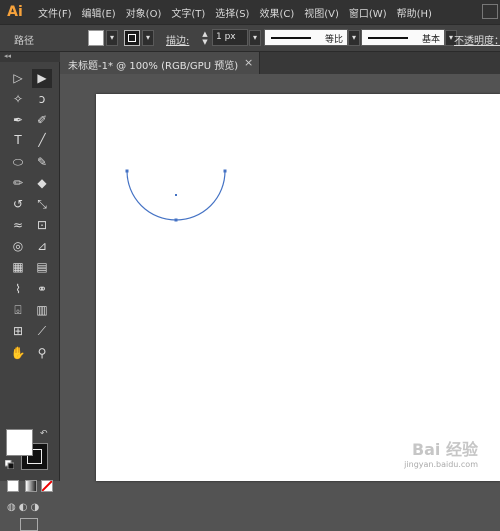 The height and width of the screenshot is (531, 500). I want to click on scale-tool-icon: ⤡, so click(42, 204).